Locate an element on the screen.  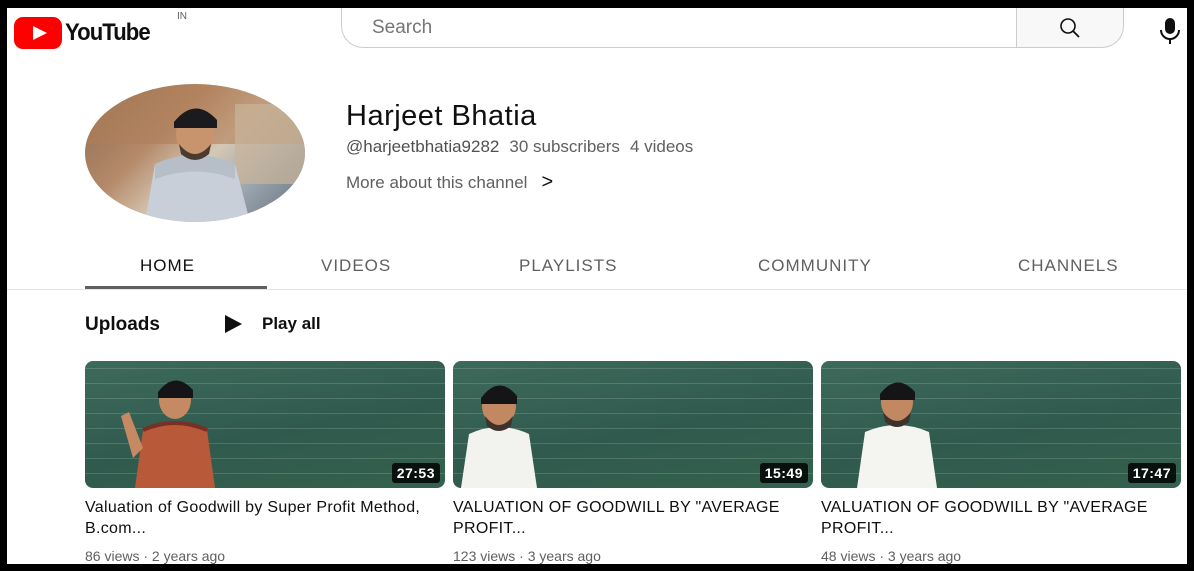
video-meta: 123 views · 3 years ago is located at coordinates (527, 556).